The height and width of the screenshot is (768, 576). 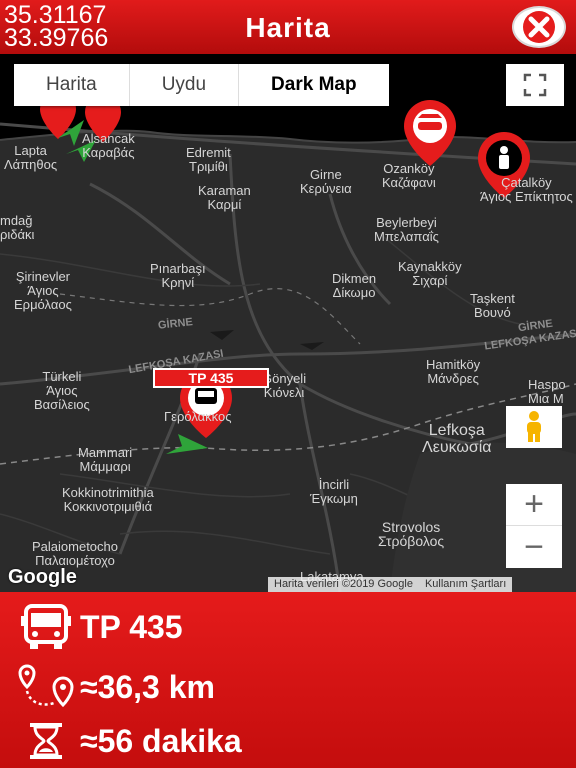 What do you see at coordinates (147, 686) in the screenshot?
I see `distance-value: ≈36,3 km` at bounding box center [147, 686].